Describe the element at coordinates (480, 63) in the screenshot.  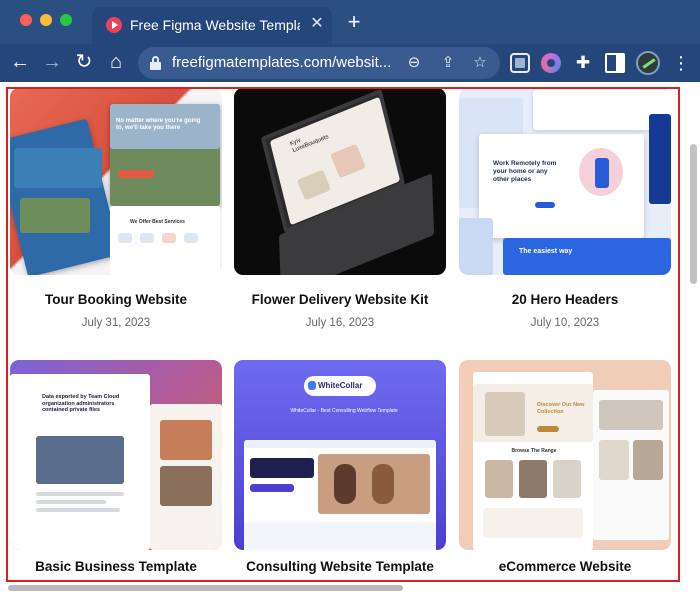
I see `bookmark-star-icon: ☆` at that location.